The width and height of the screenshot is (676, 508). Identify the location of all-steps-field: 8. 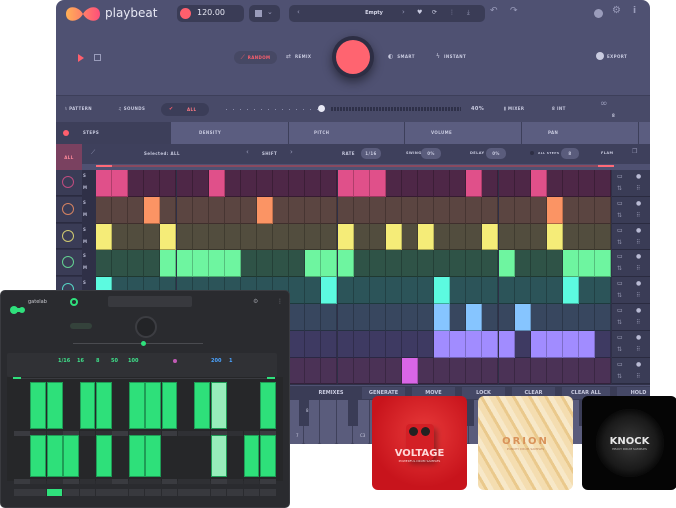
(570, 153).